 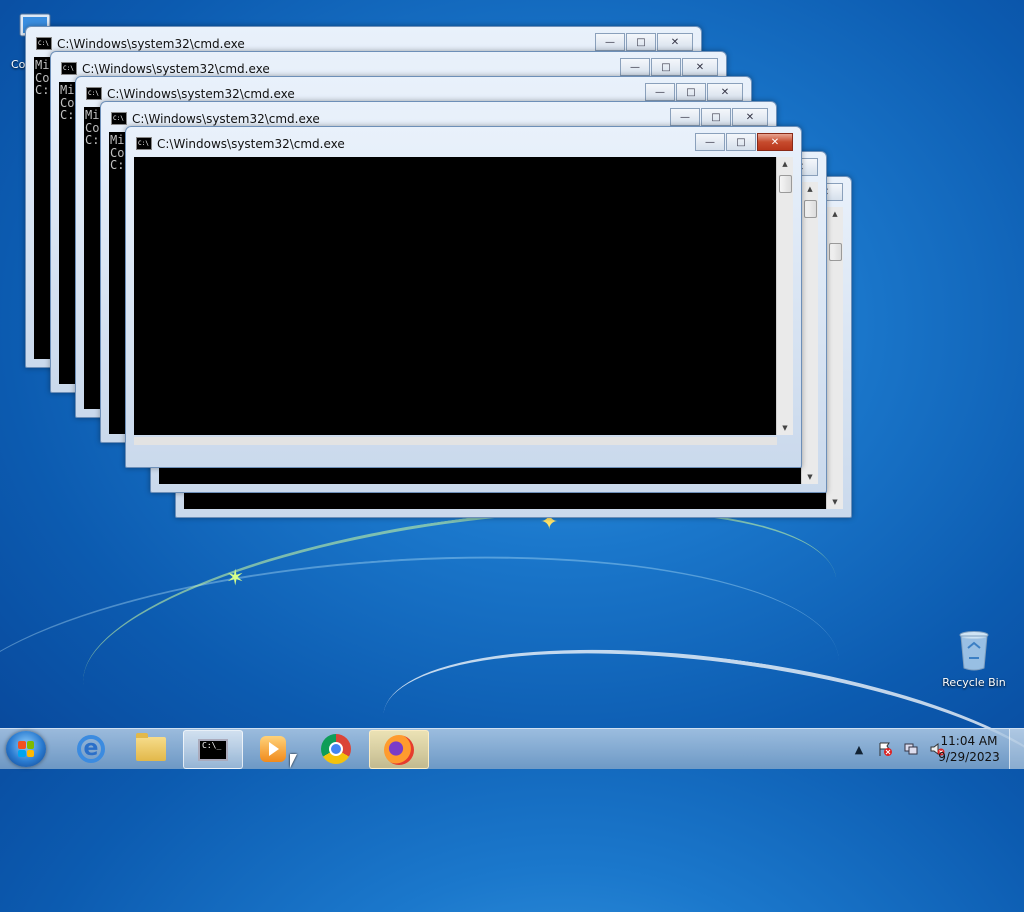 What do you see at coordinates (273, 748) in the screenshot?
I see `windows-media-player-icon` at bounding box center [273, 748].